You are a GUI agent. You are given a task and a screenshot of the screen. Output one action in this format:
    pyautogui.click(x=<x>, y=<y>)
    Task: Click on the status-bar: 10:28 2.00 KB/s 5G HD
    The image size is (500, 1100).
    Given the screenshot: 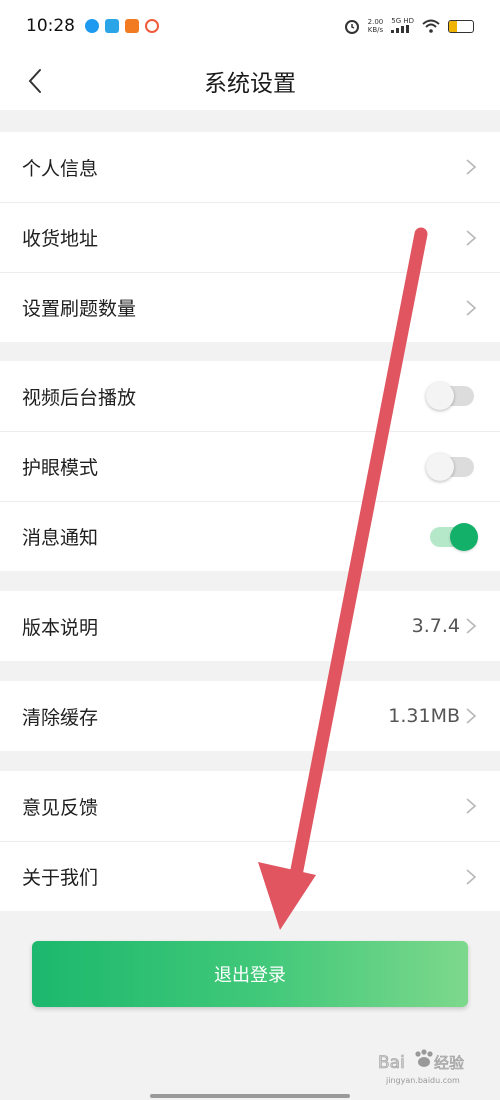 What is the action you would take?
    pyautogui.click(x=250, y=26)
    